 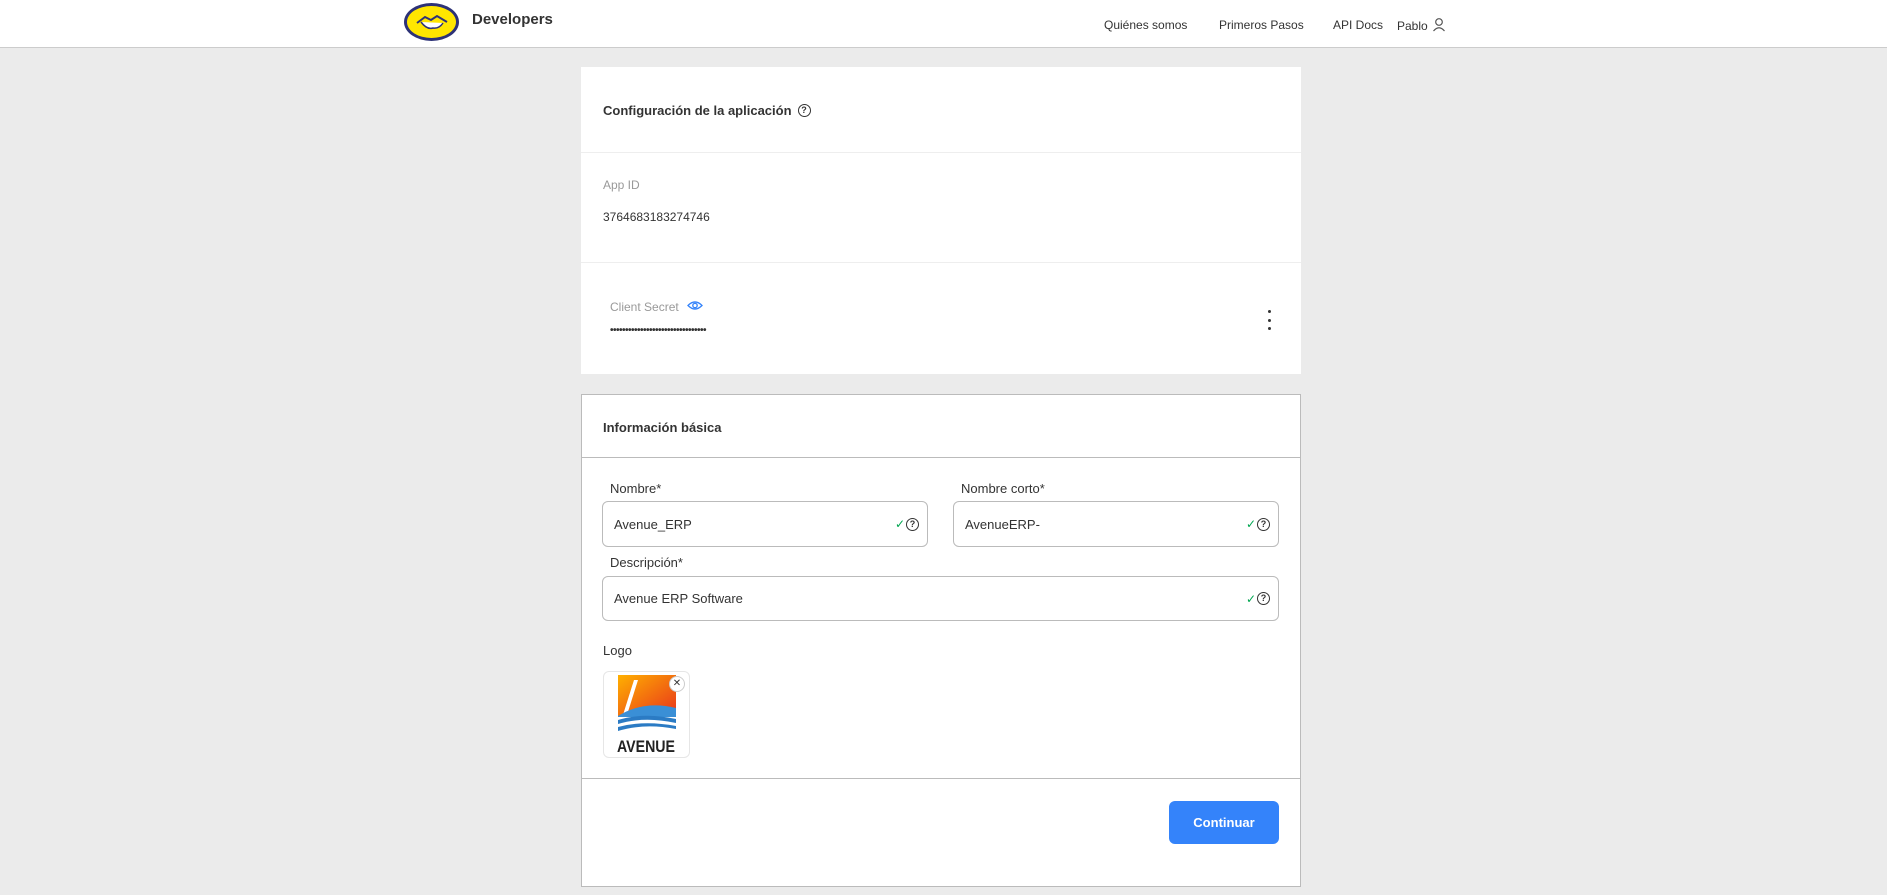 I want to click on description-field: ✓ ?, so click(x=940, y=598).